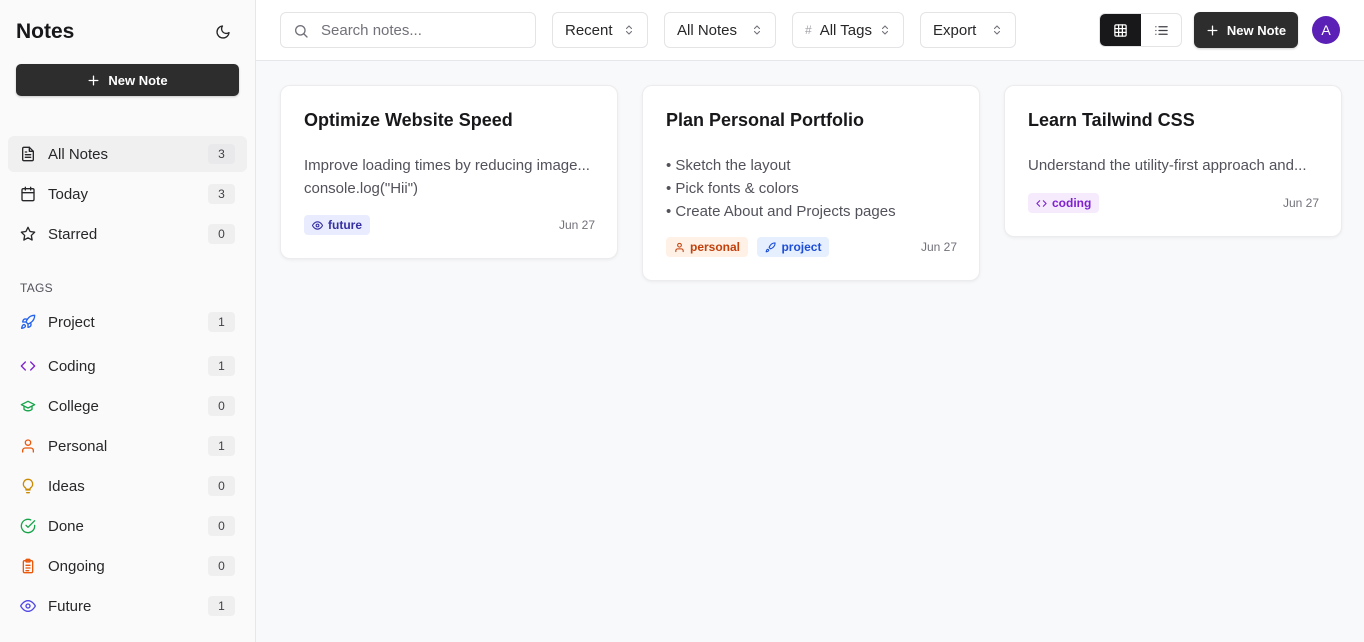 Image resolution: width=1364 pixels, height=642 pixels. What do you see at coordinates (66, 486) in the screenshot?
I see `tag-label: Ideas` at bounding box center [66, 486].